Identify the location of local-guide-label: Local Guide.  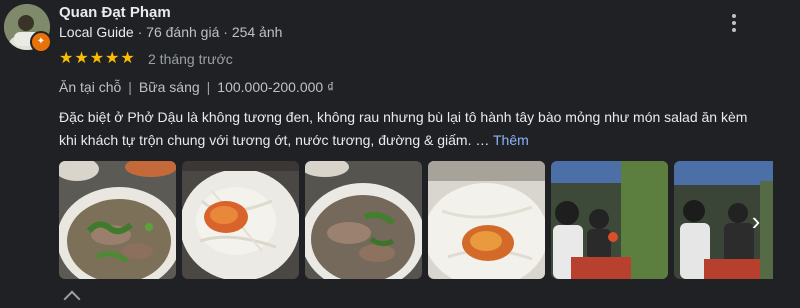
(96, 32).